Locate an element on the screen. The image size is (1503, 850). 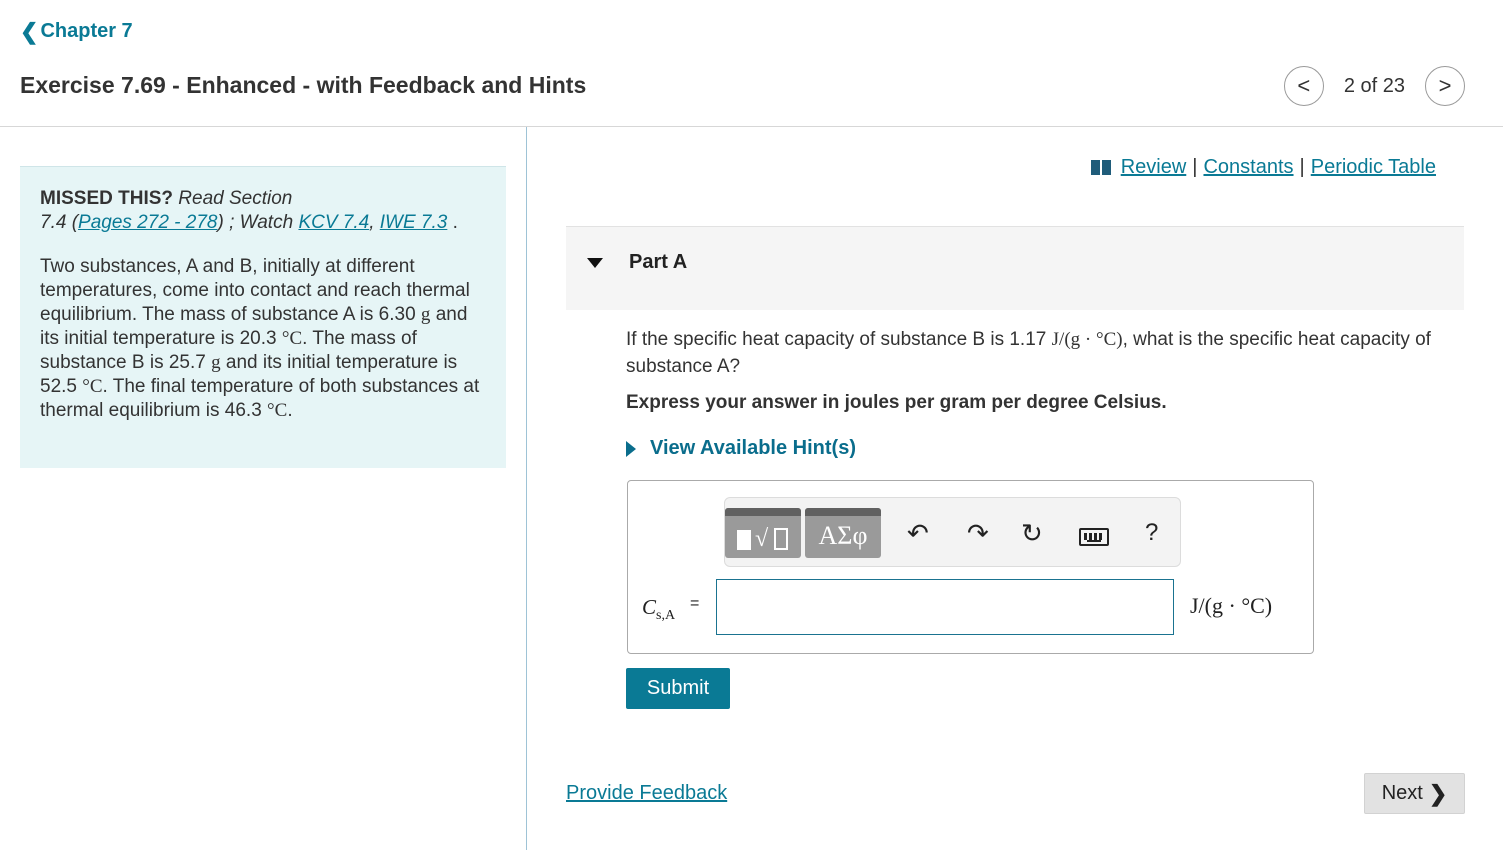
pages-link: Pages 272 - 278 is located at coordinates (147, 222).